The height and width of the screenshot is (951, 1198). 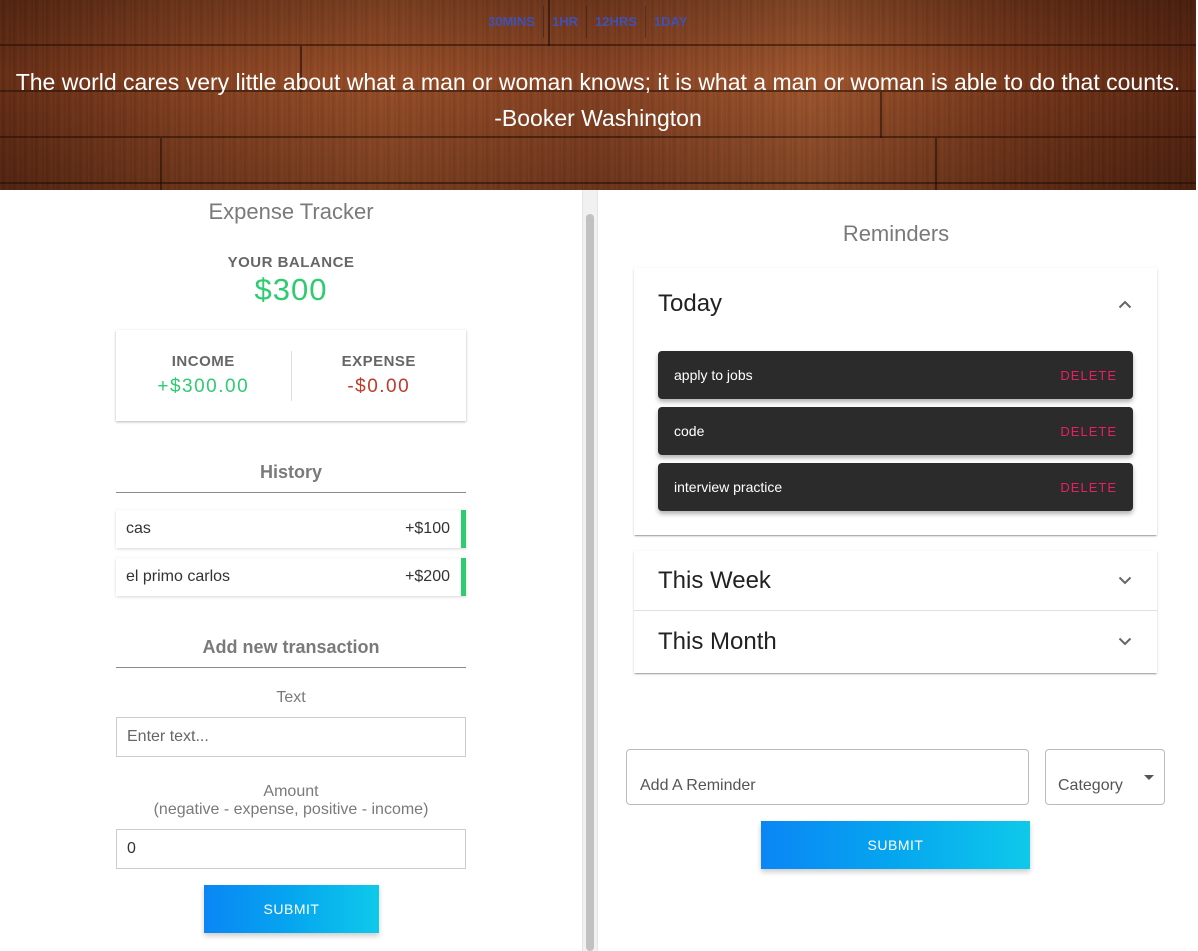 I want to click on add-reminder-submit-button: SUBMIT, so click(x=895, y=845).